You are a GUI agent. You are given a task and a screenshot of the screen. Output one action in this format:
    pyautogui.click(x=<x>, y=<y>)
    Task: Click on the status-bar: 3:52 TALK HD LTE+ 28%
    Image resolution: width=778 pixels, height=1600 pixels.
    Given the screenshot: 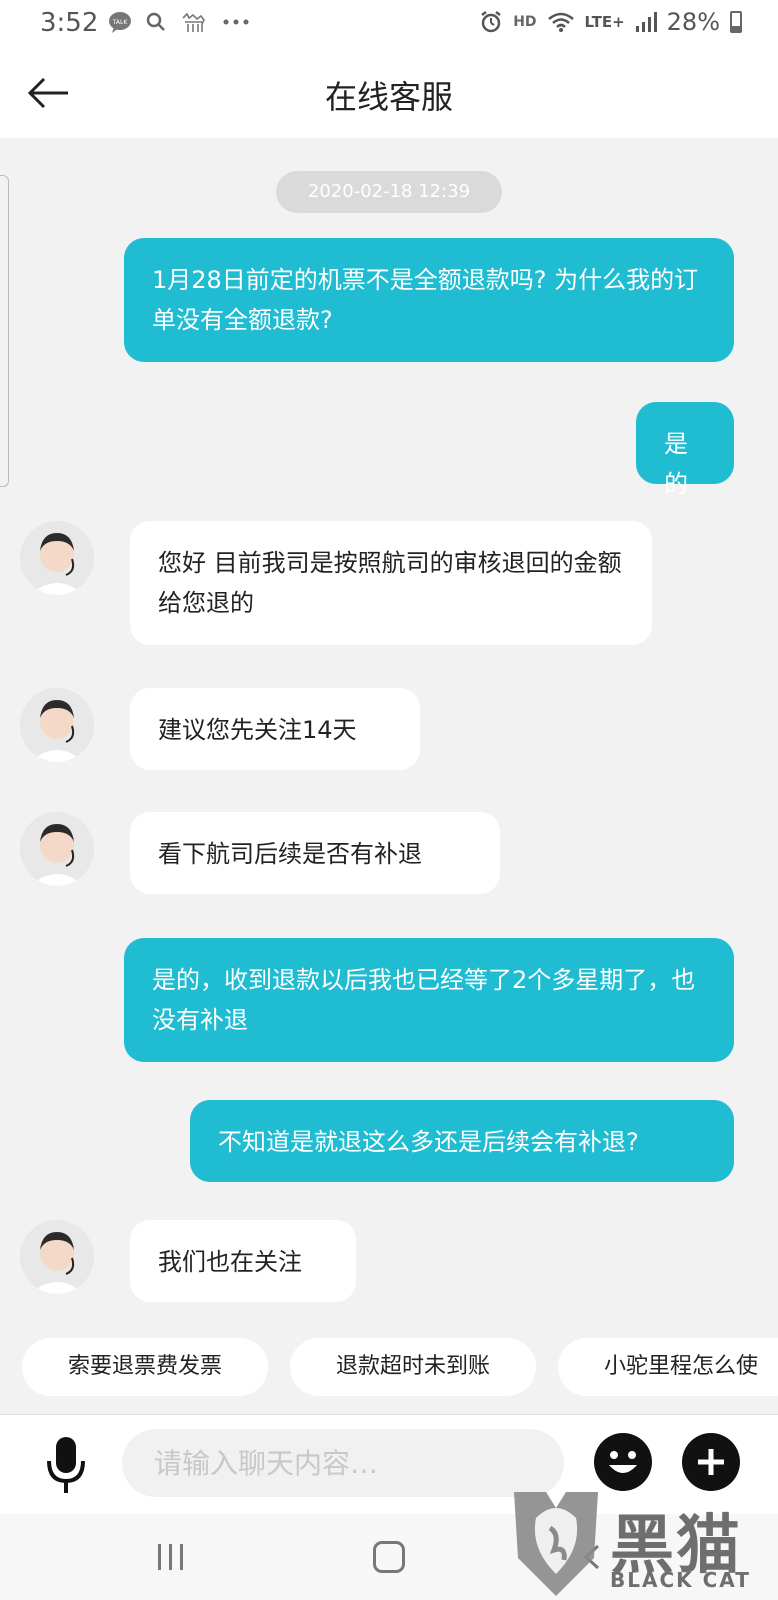 What is the action you would take?
    pyautogui.click(x=389, y=24)
    